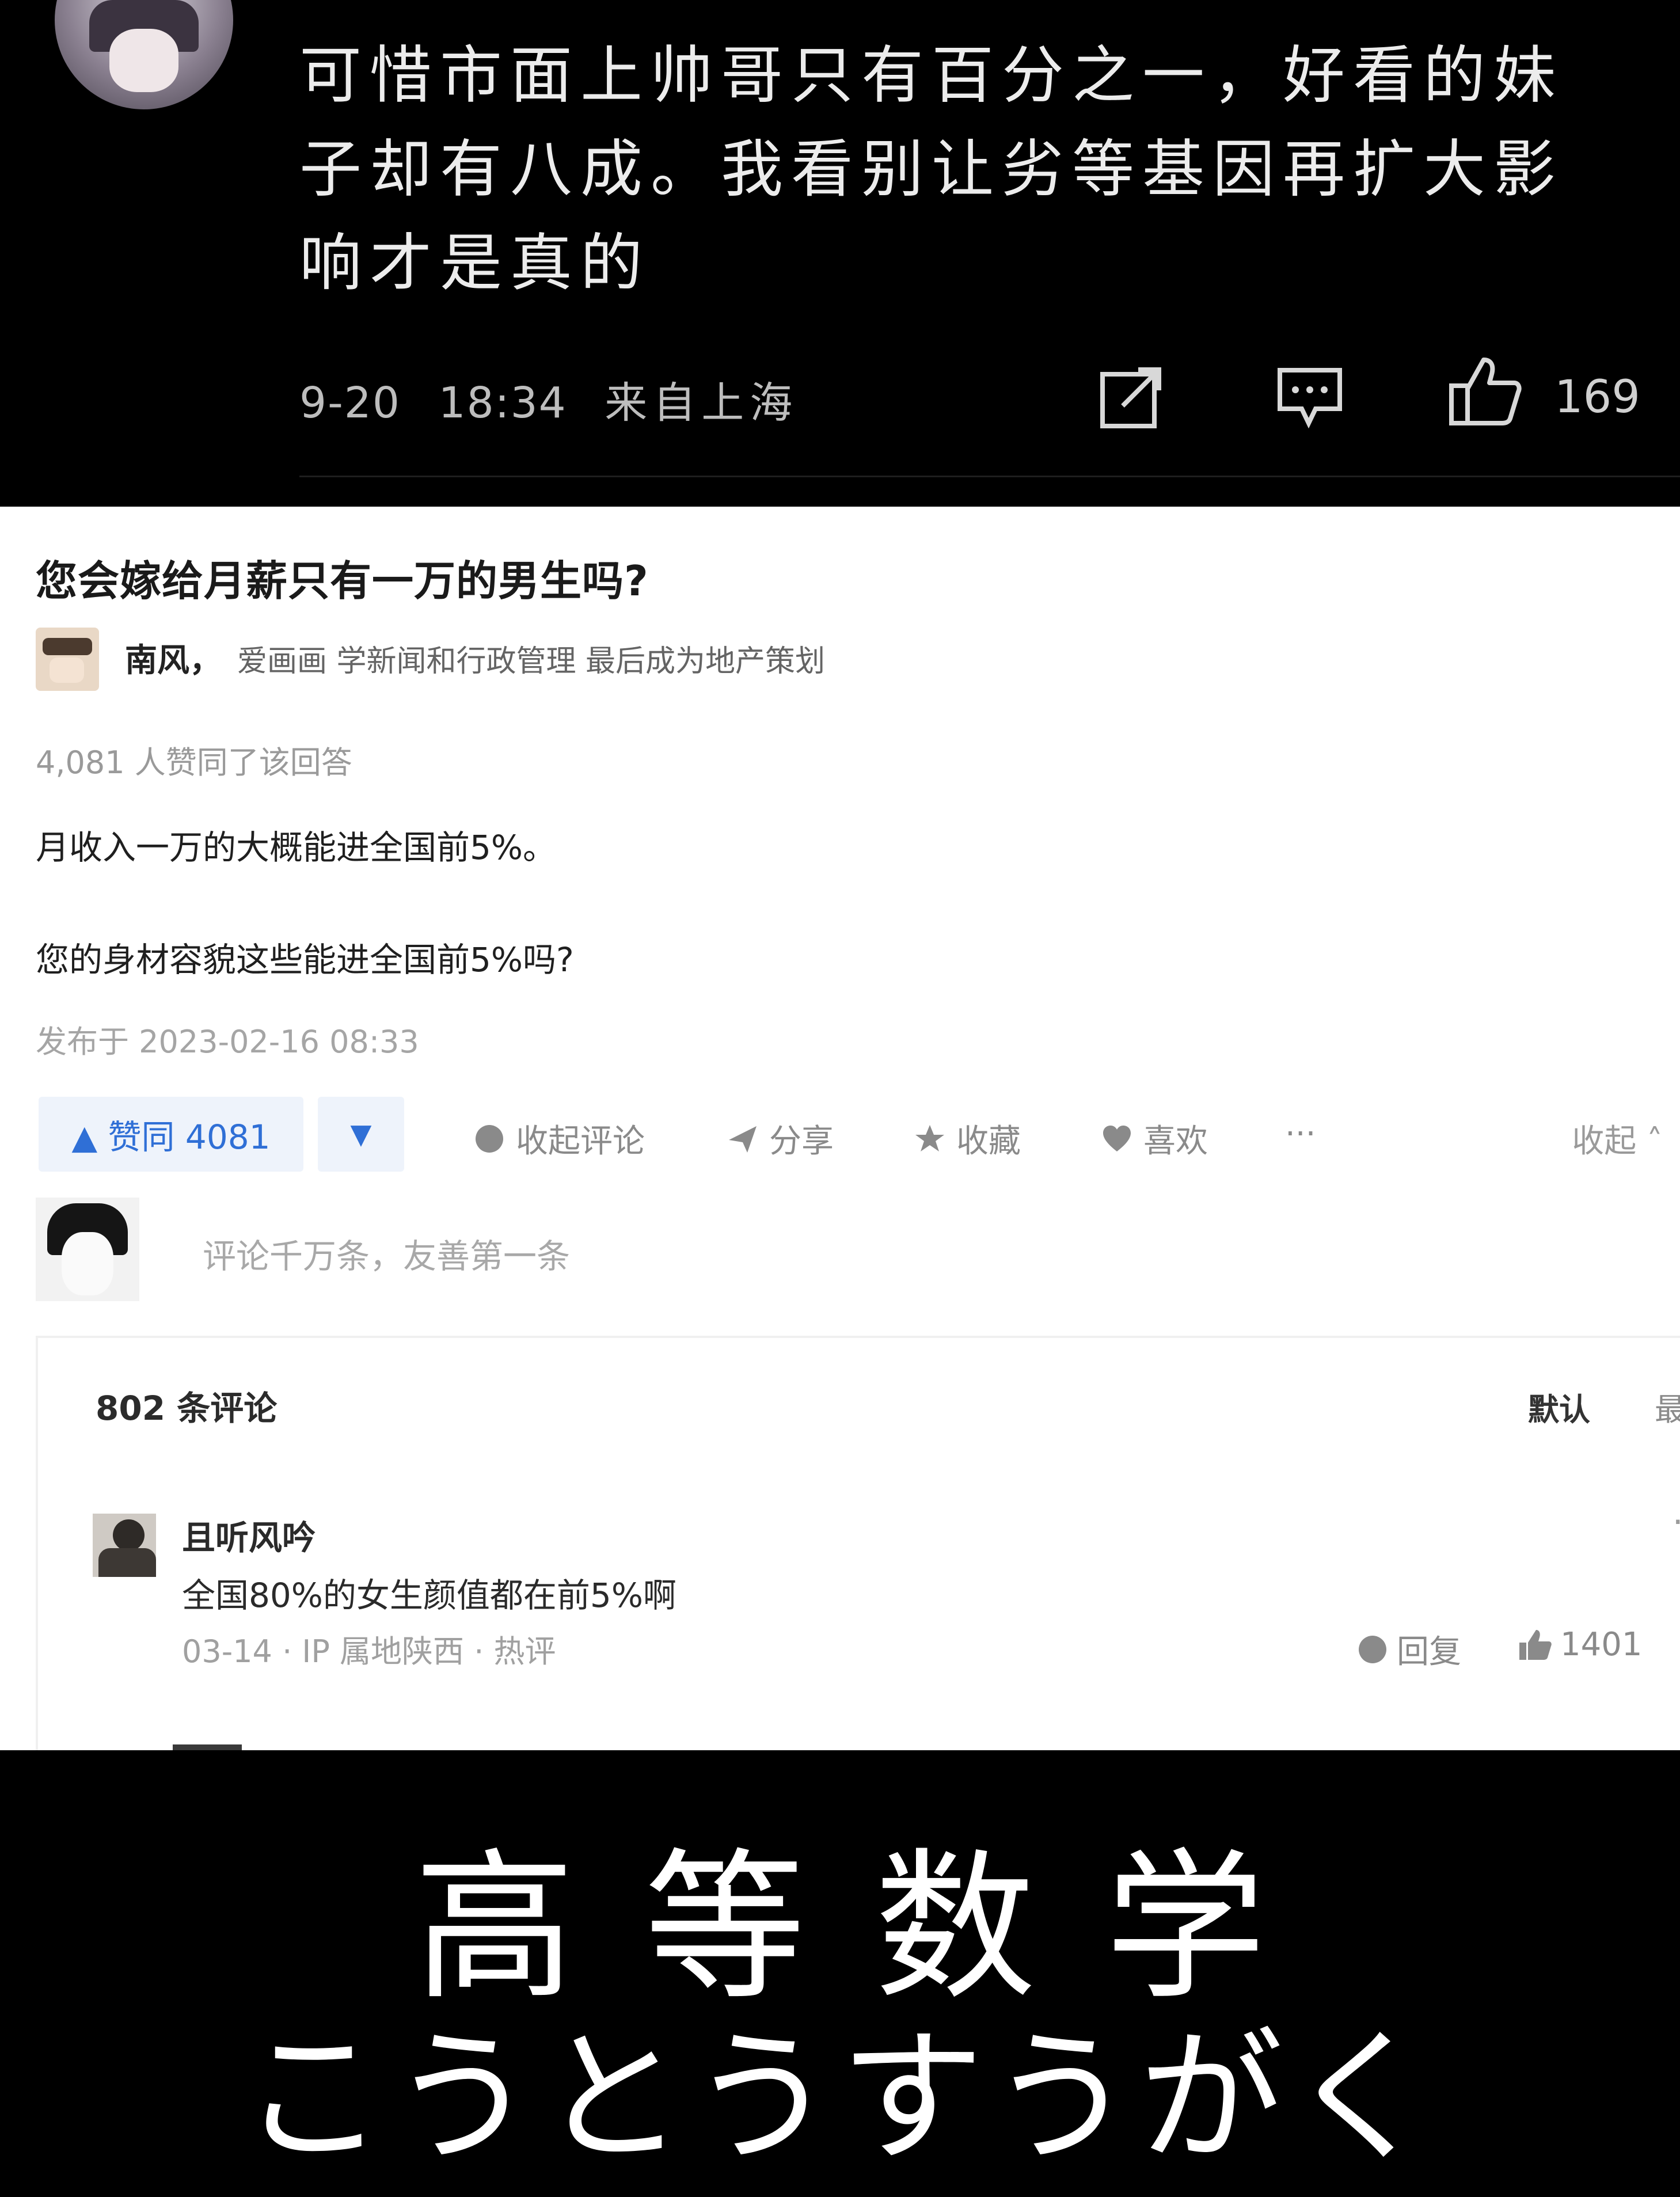 The image size is (1680, 2197). What do you see at coordinates (87, 1249) in the screenshot?
I see `user-avatar` at bounding box center [87, 1249].